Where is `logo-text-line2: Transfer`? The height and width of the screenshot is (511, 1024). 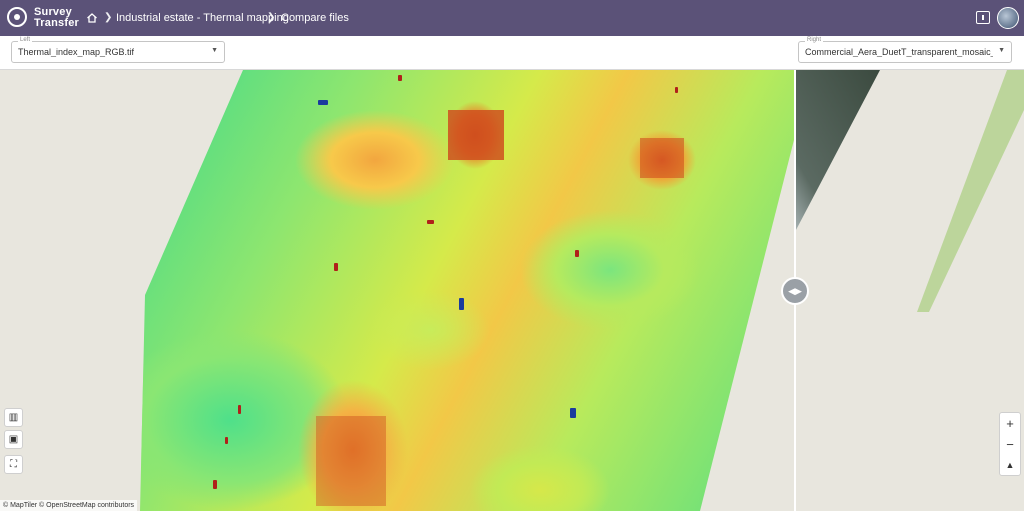
logo-text-line2: Transfer is located at coordinates (57, 23).